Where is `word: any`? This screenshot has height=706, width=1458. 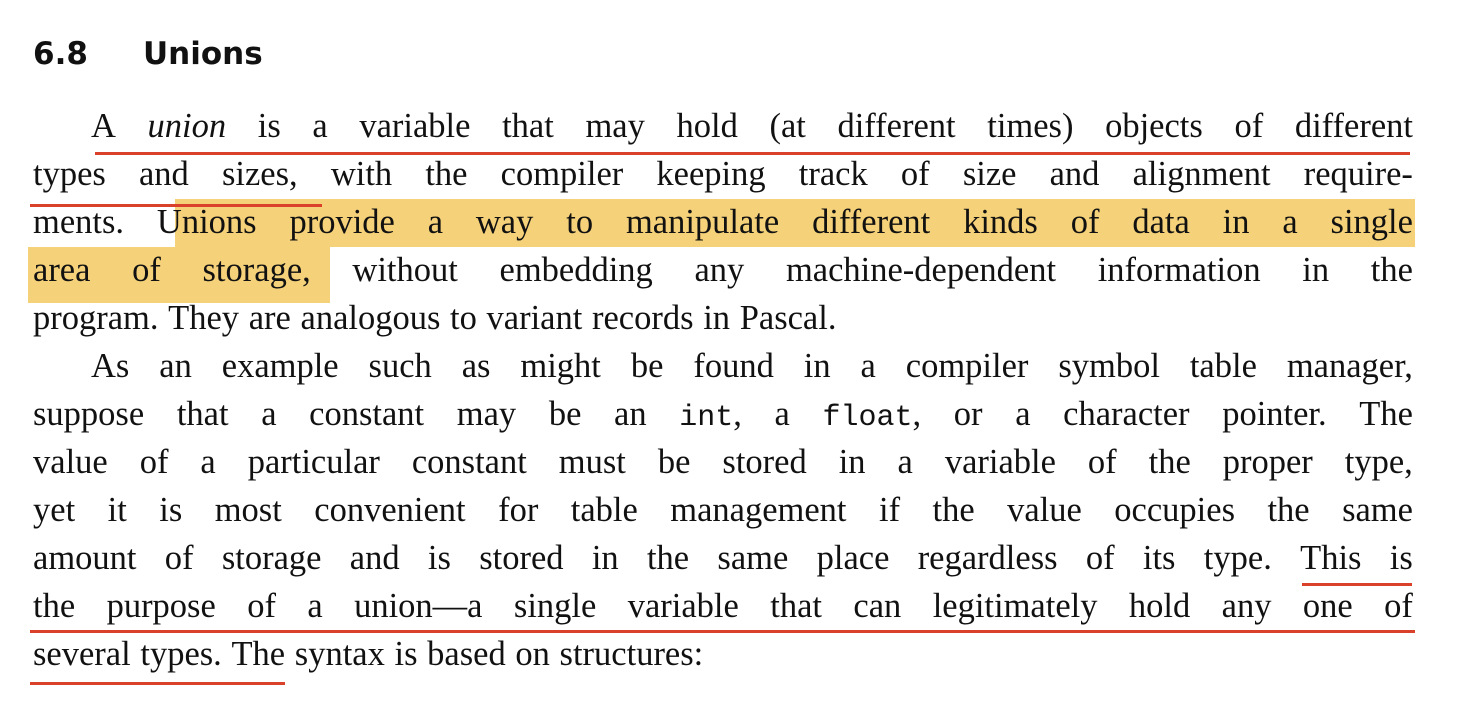
word: any is located at coordinates (719, 270).